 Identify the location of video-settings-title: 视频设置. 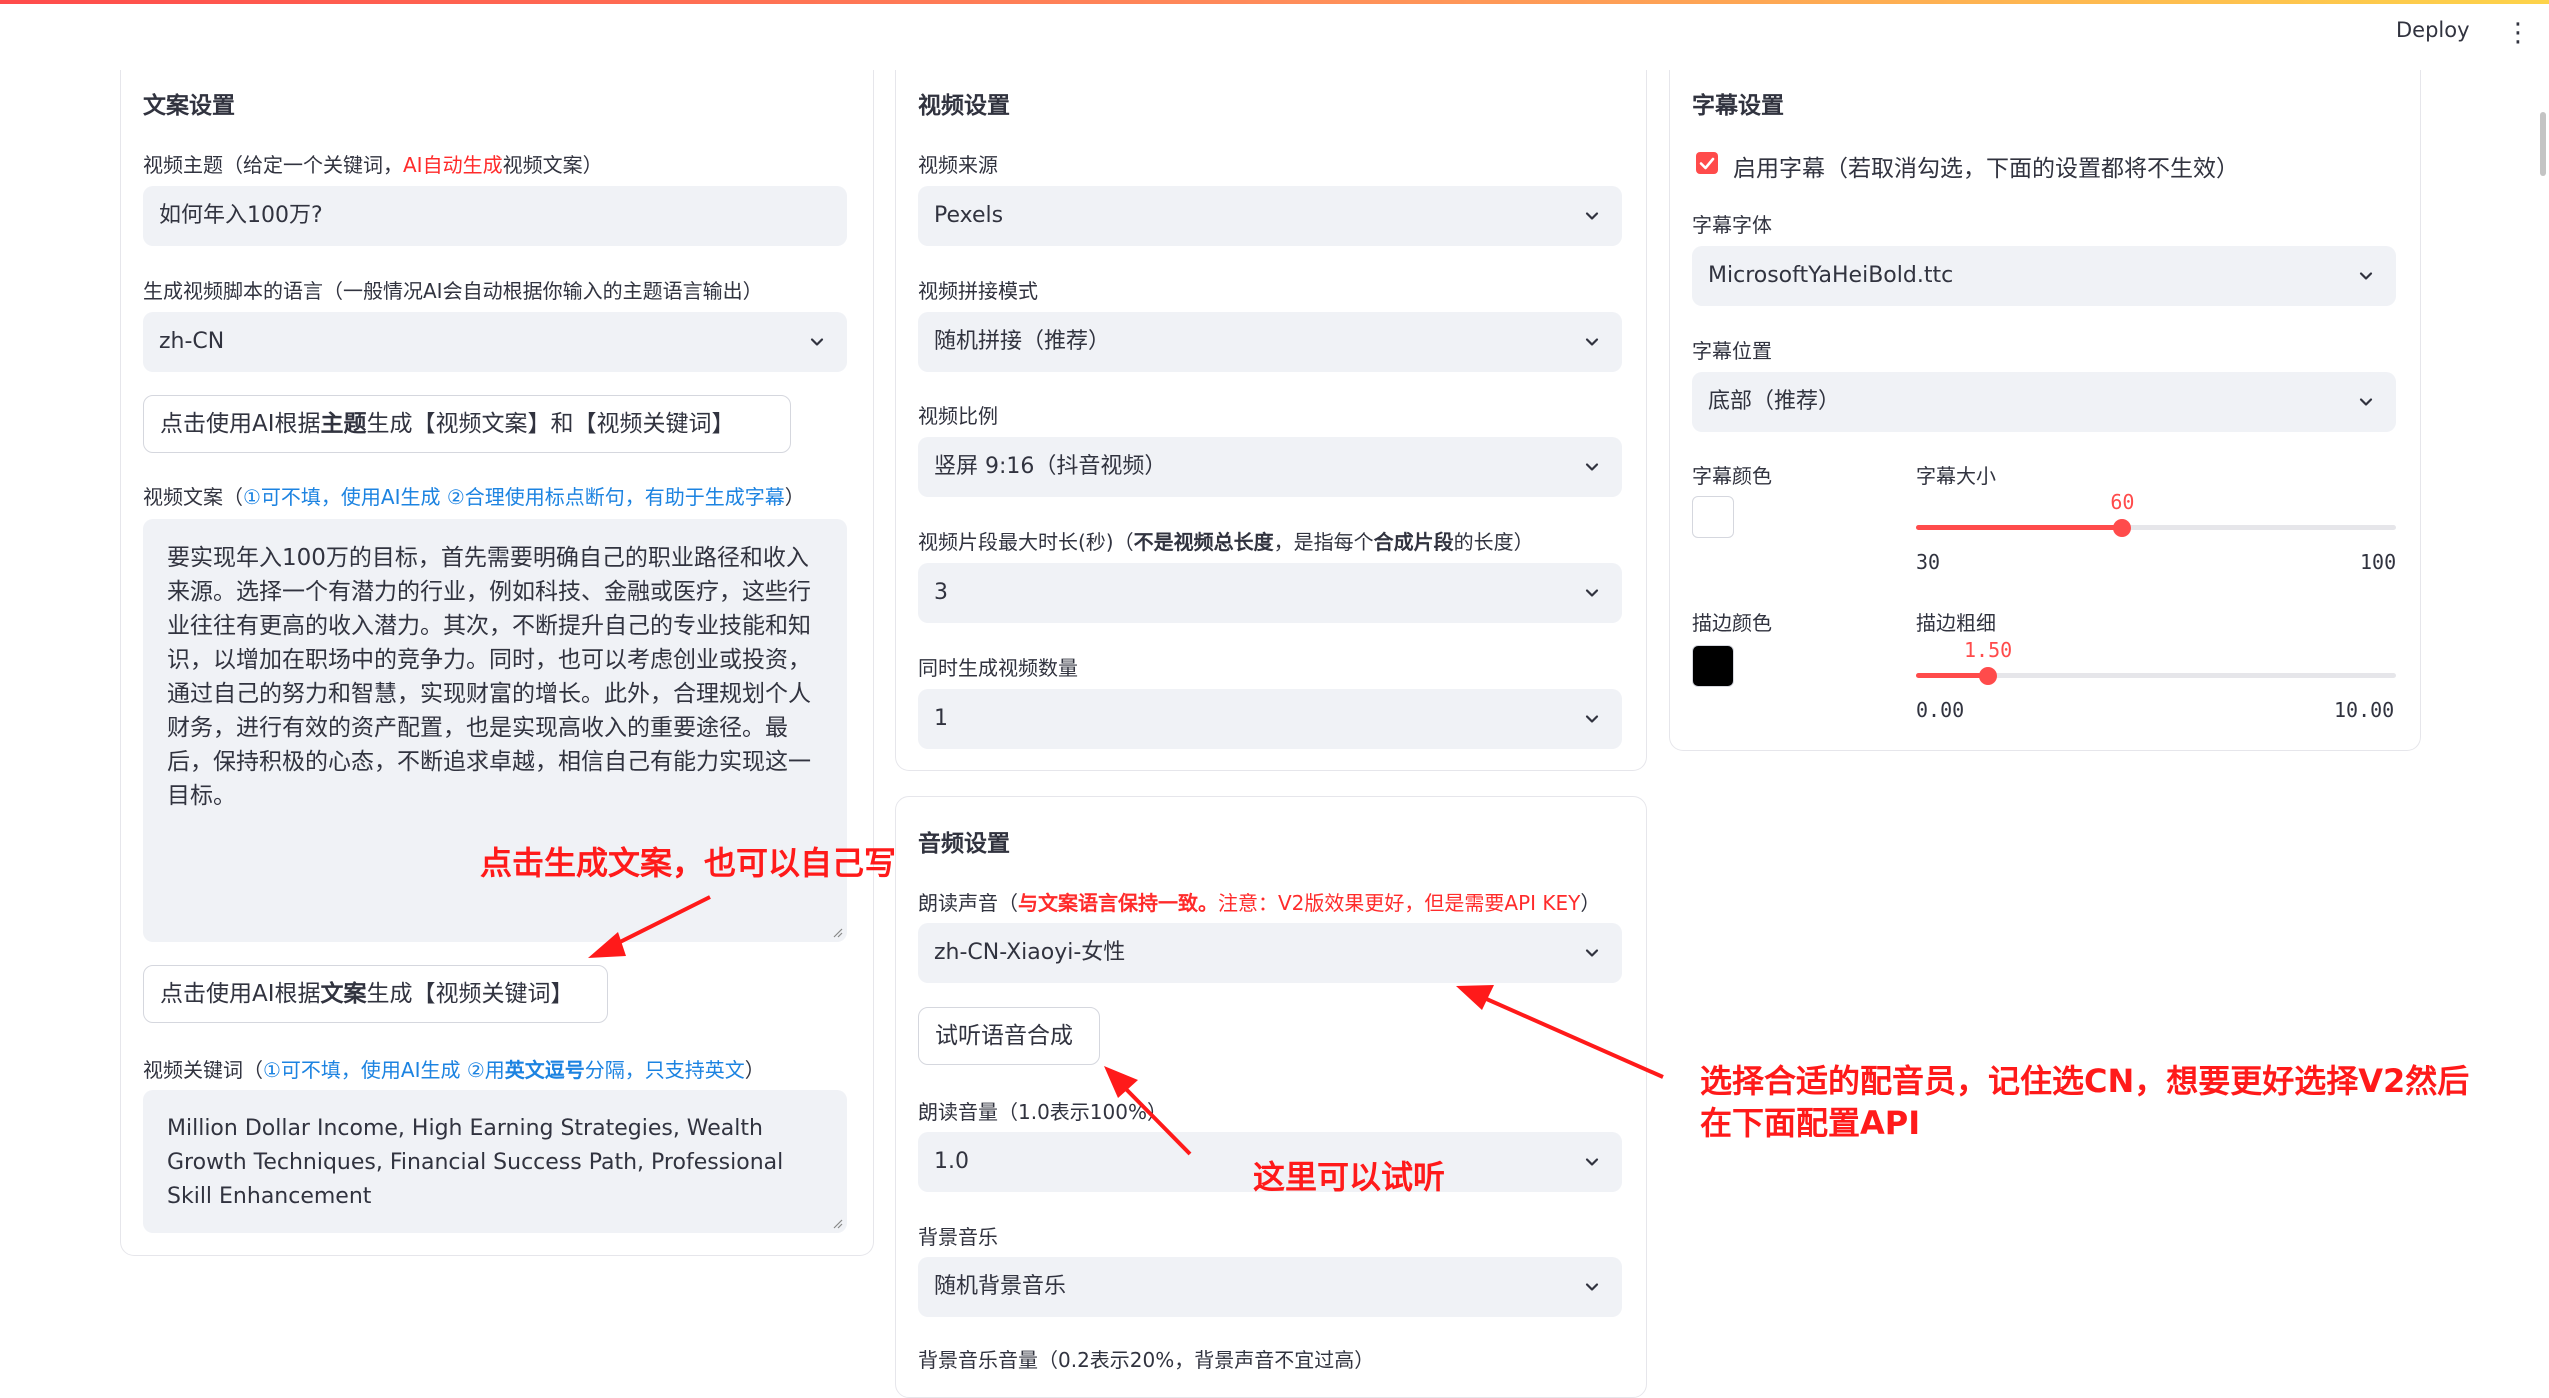
(964, 106).